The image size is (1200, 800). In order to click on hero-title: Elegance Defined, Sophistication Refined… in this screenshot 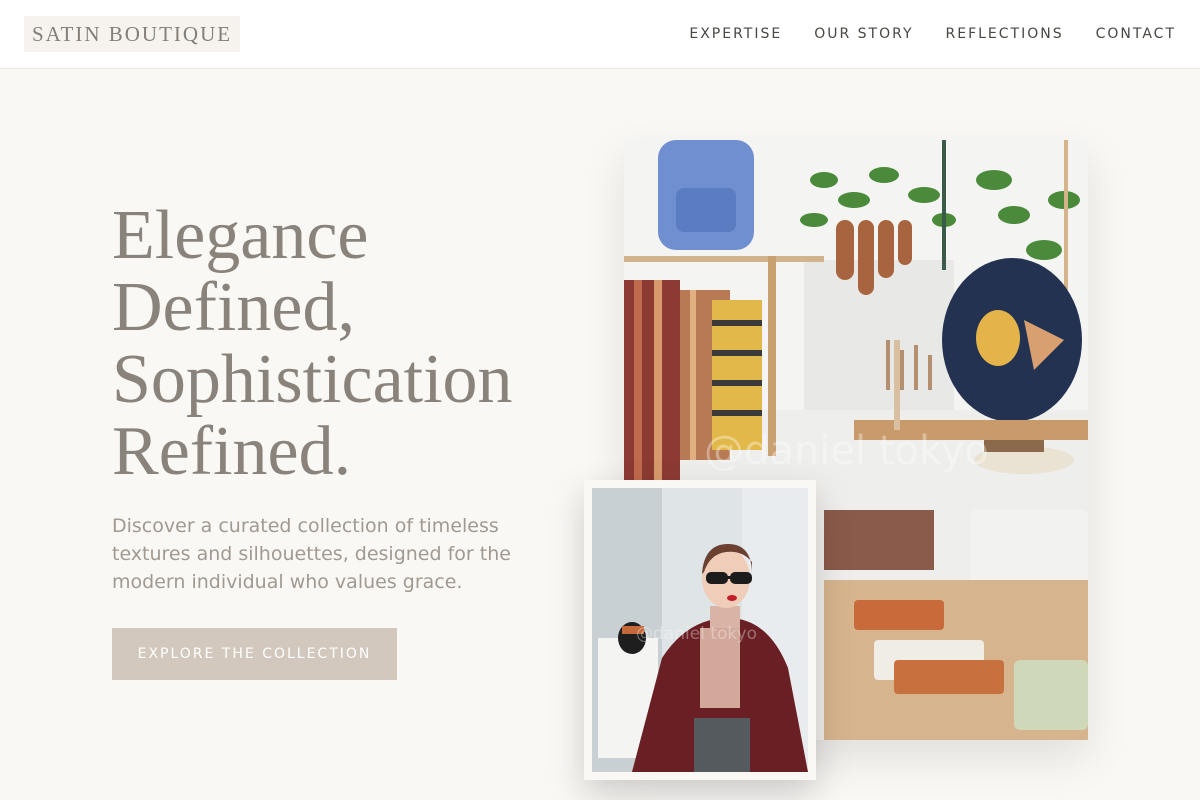, I will do `click(347, 344)`.